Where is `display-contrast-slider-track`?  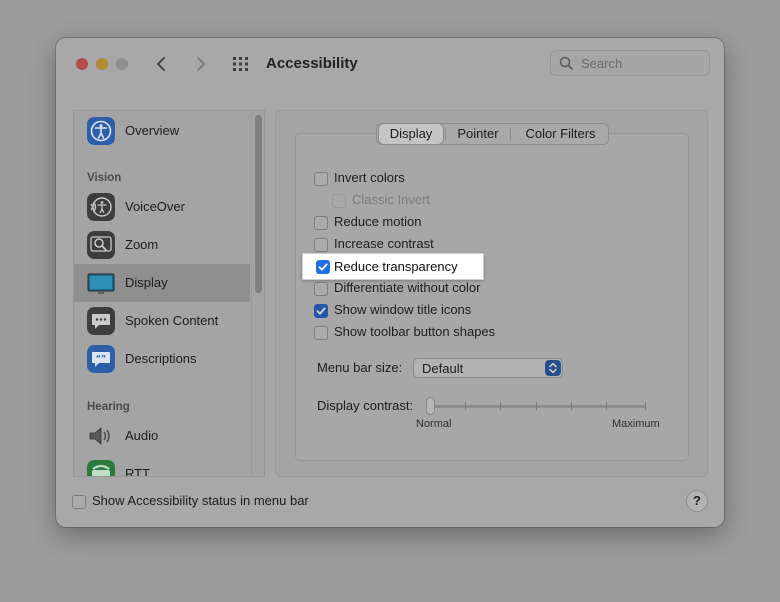
display-contrast-slider-track is located at coordinates (538, 406).